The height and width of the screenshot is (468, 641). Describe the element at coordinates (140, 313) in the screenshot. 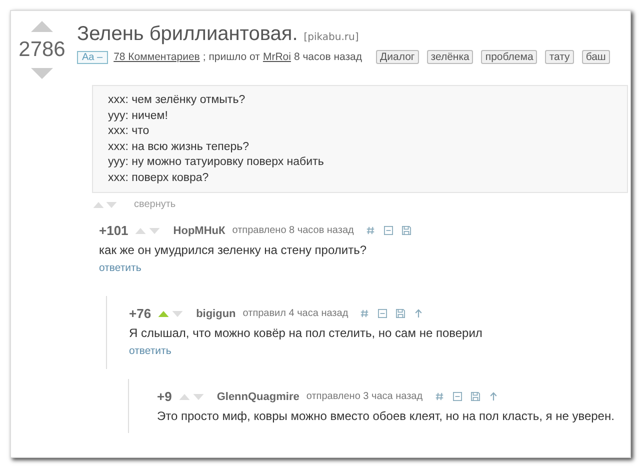

I see `comment-score: +76` at that location.